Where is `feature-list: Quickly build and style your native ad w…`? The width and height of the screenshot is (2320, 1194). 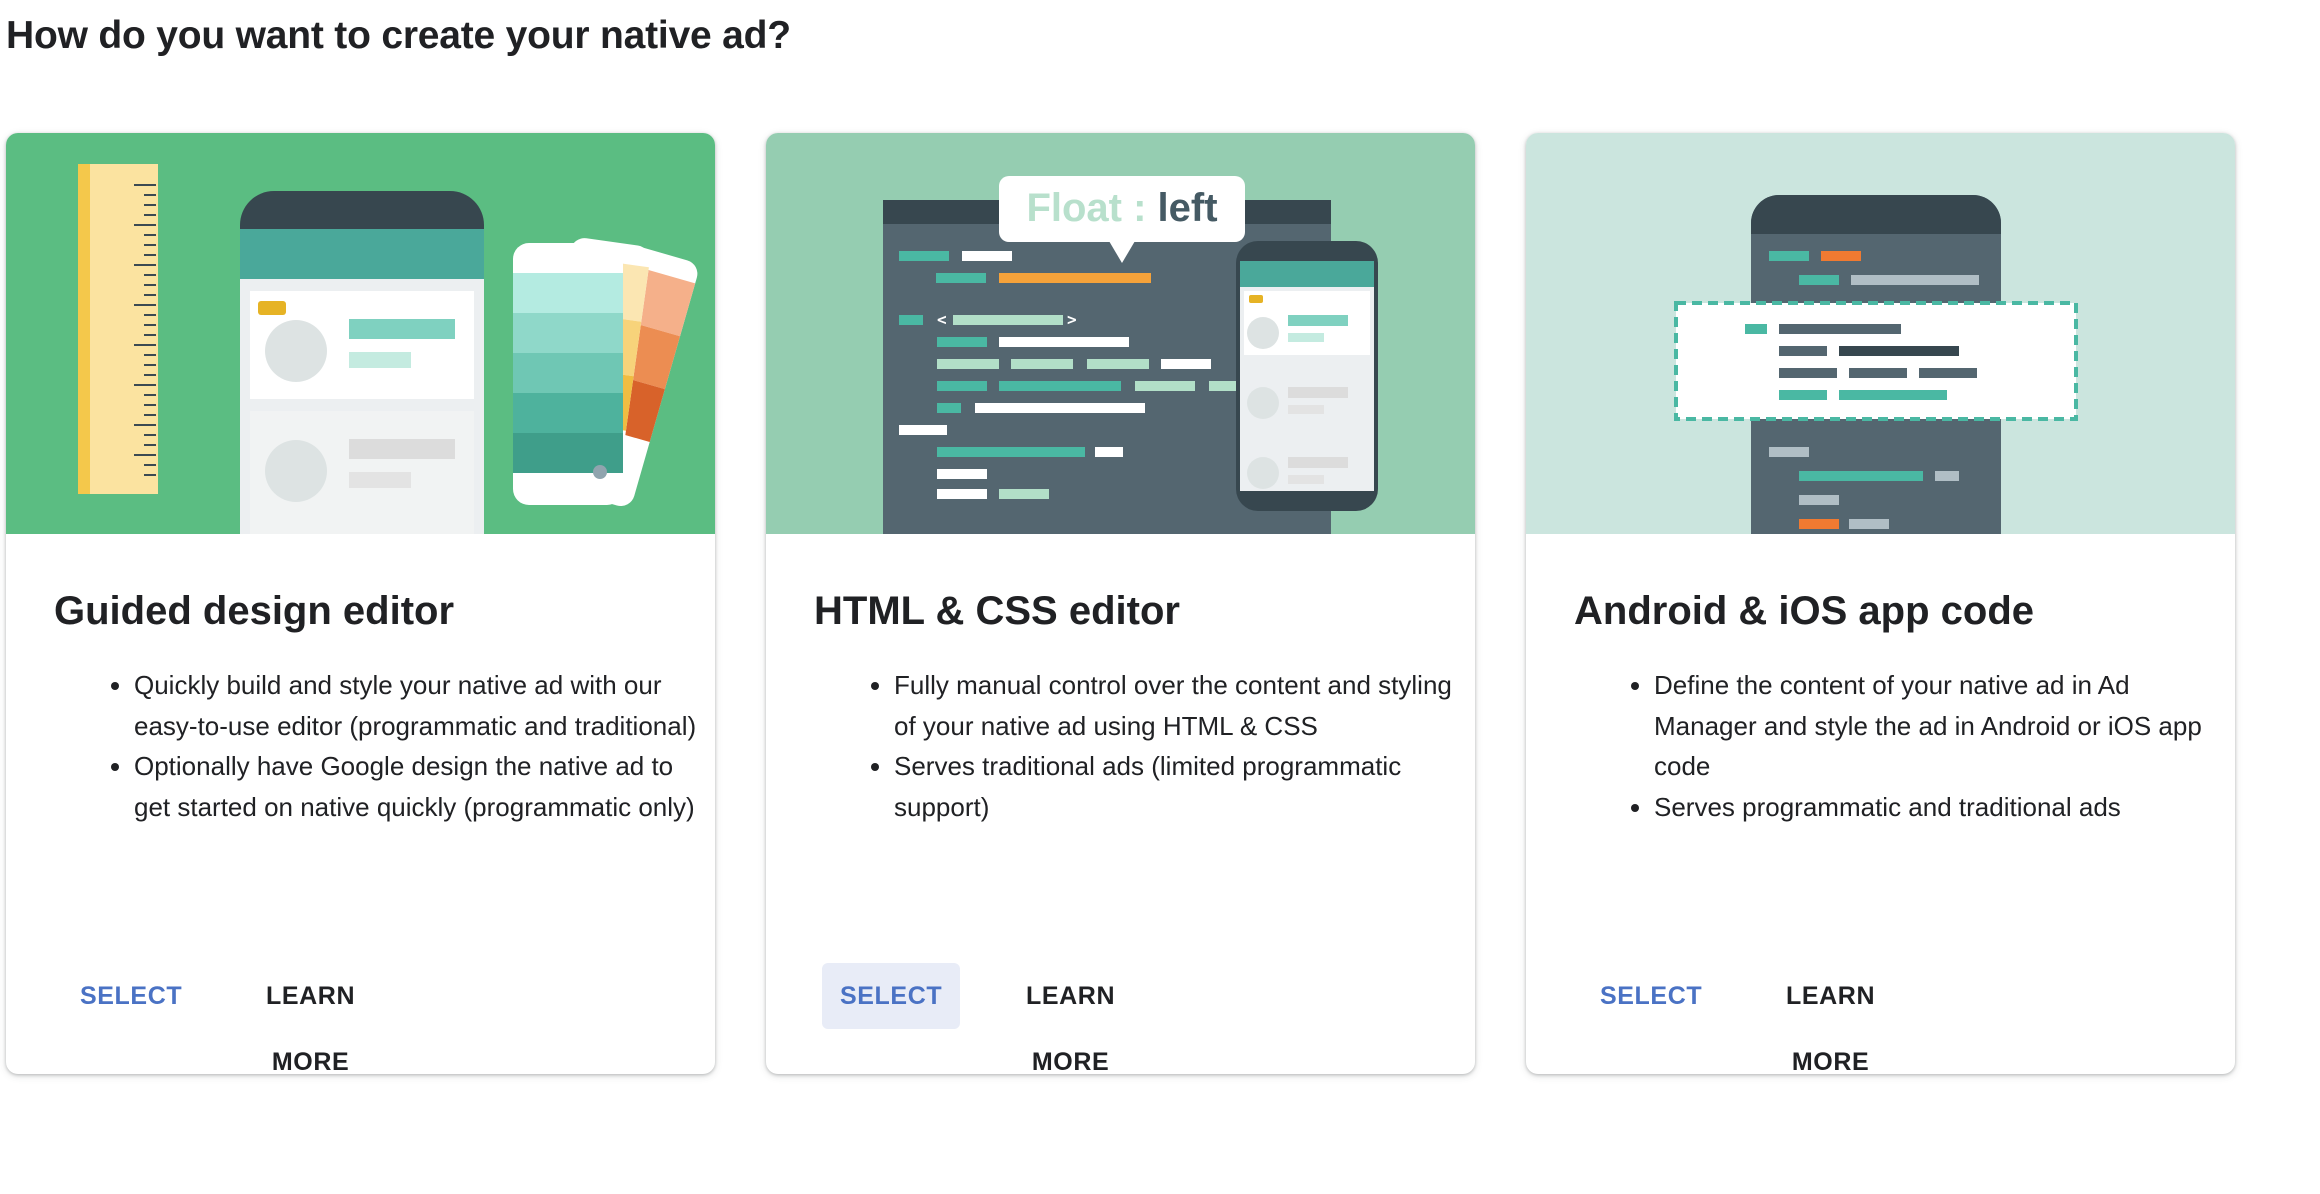 feature-list: Quickly build and style your native ad w… is located at coordinates (401, 746).